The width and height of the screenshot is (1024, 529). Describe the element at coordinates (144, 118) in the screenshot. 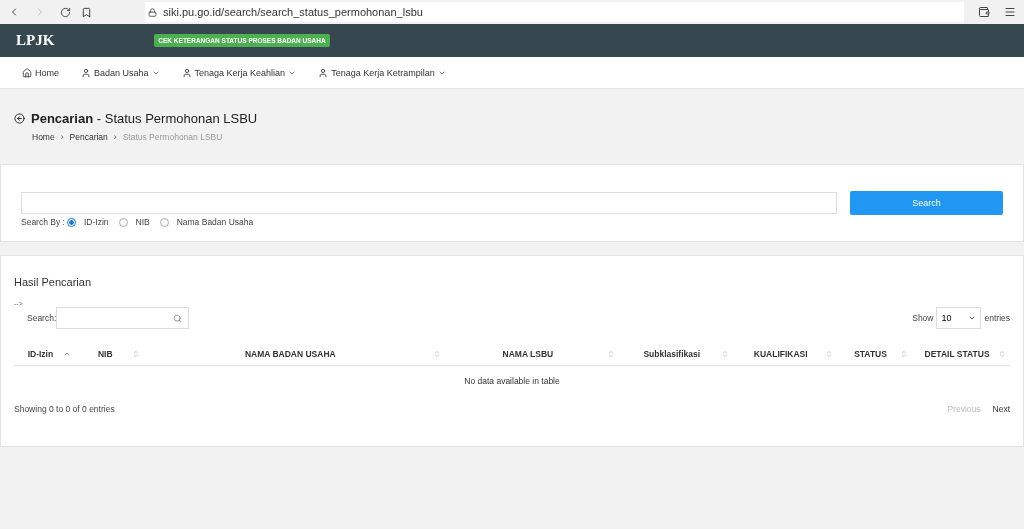

I see `page-title: Pencarian - Status Permohonan LSBU` at that location.